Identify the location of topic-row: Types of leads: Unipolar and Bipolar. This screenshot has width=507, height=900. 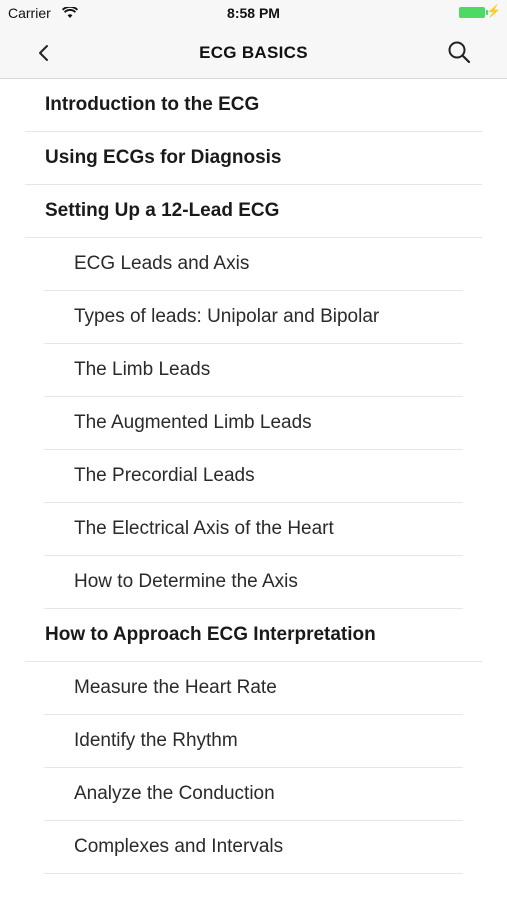
(253, 317).